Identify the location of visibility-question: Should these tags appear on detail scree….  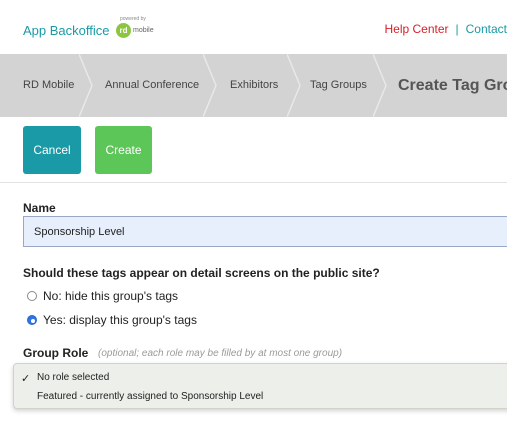
(201, 273).